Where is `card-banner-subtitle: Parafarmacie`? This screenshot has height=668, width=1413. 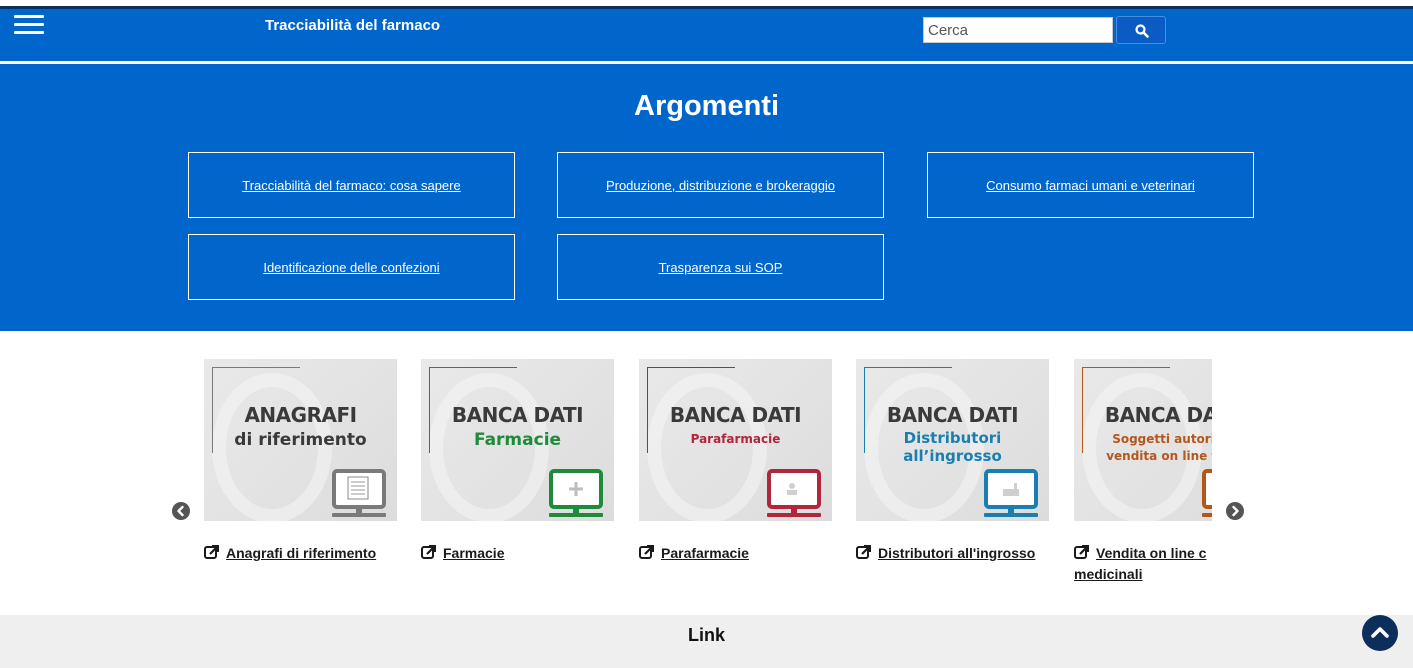 card-banner-subtitle: Parafarmacie is located at coordinates (735, 439).